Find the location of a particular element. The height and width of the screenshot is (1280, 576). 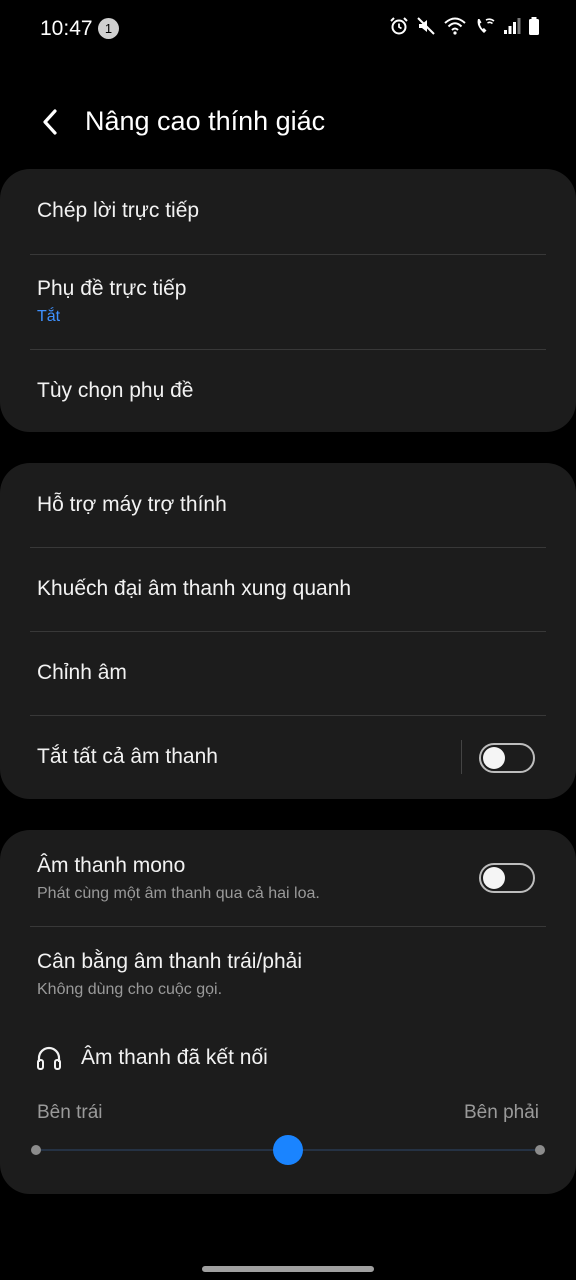

balance-left-label: Bên trái is located at coordinates (70, 1112).